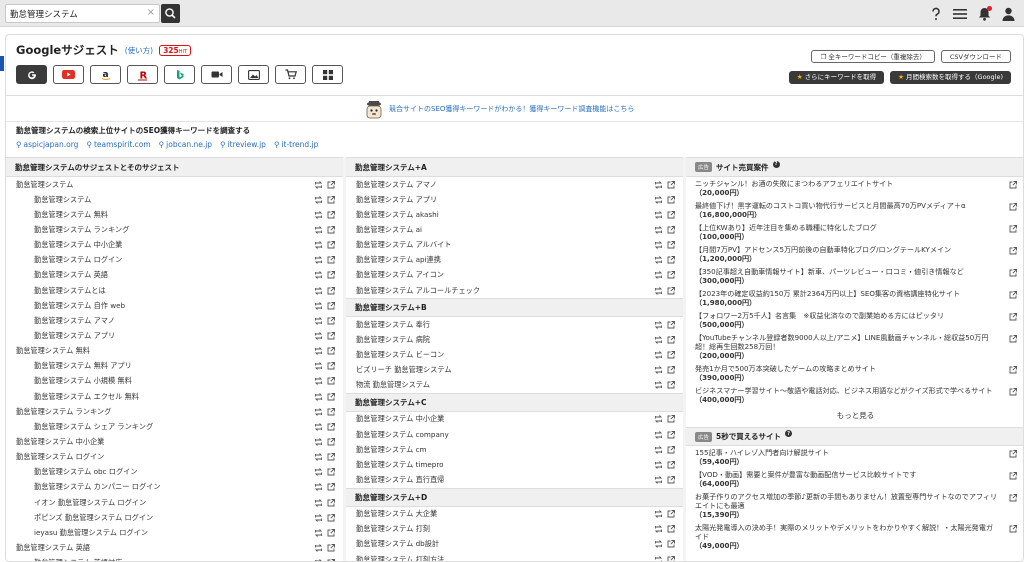  What do you see at coordinates (290, 74) in the screenshot?
I see `shopping-tab` at bounding box center [290, 74].